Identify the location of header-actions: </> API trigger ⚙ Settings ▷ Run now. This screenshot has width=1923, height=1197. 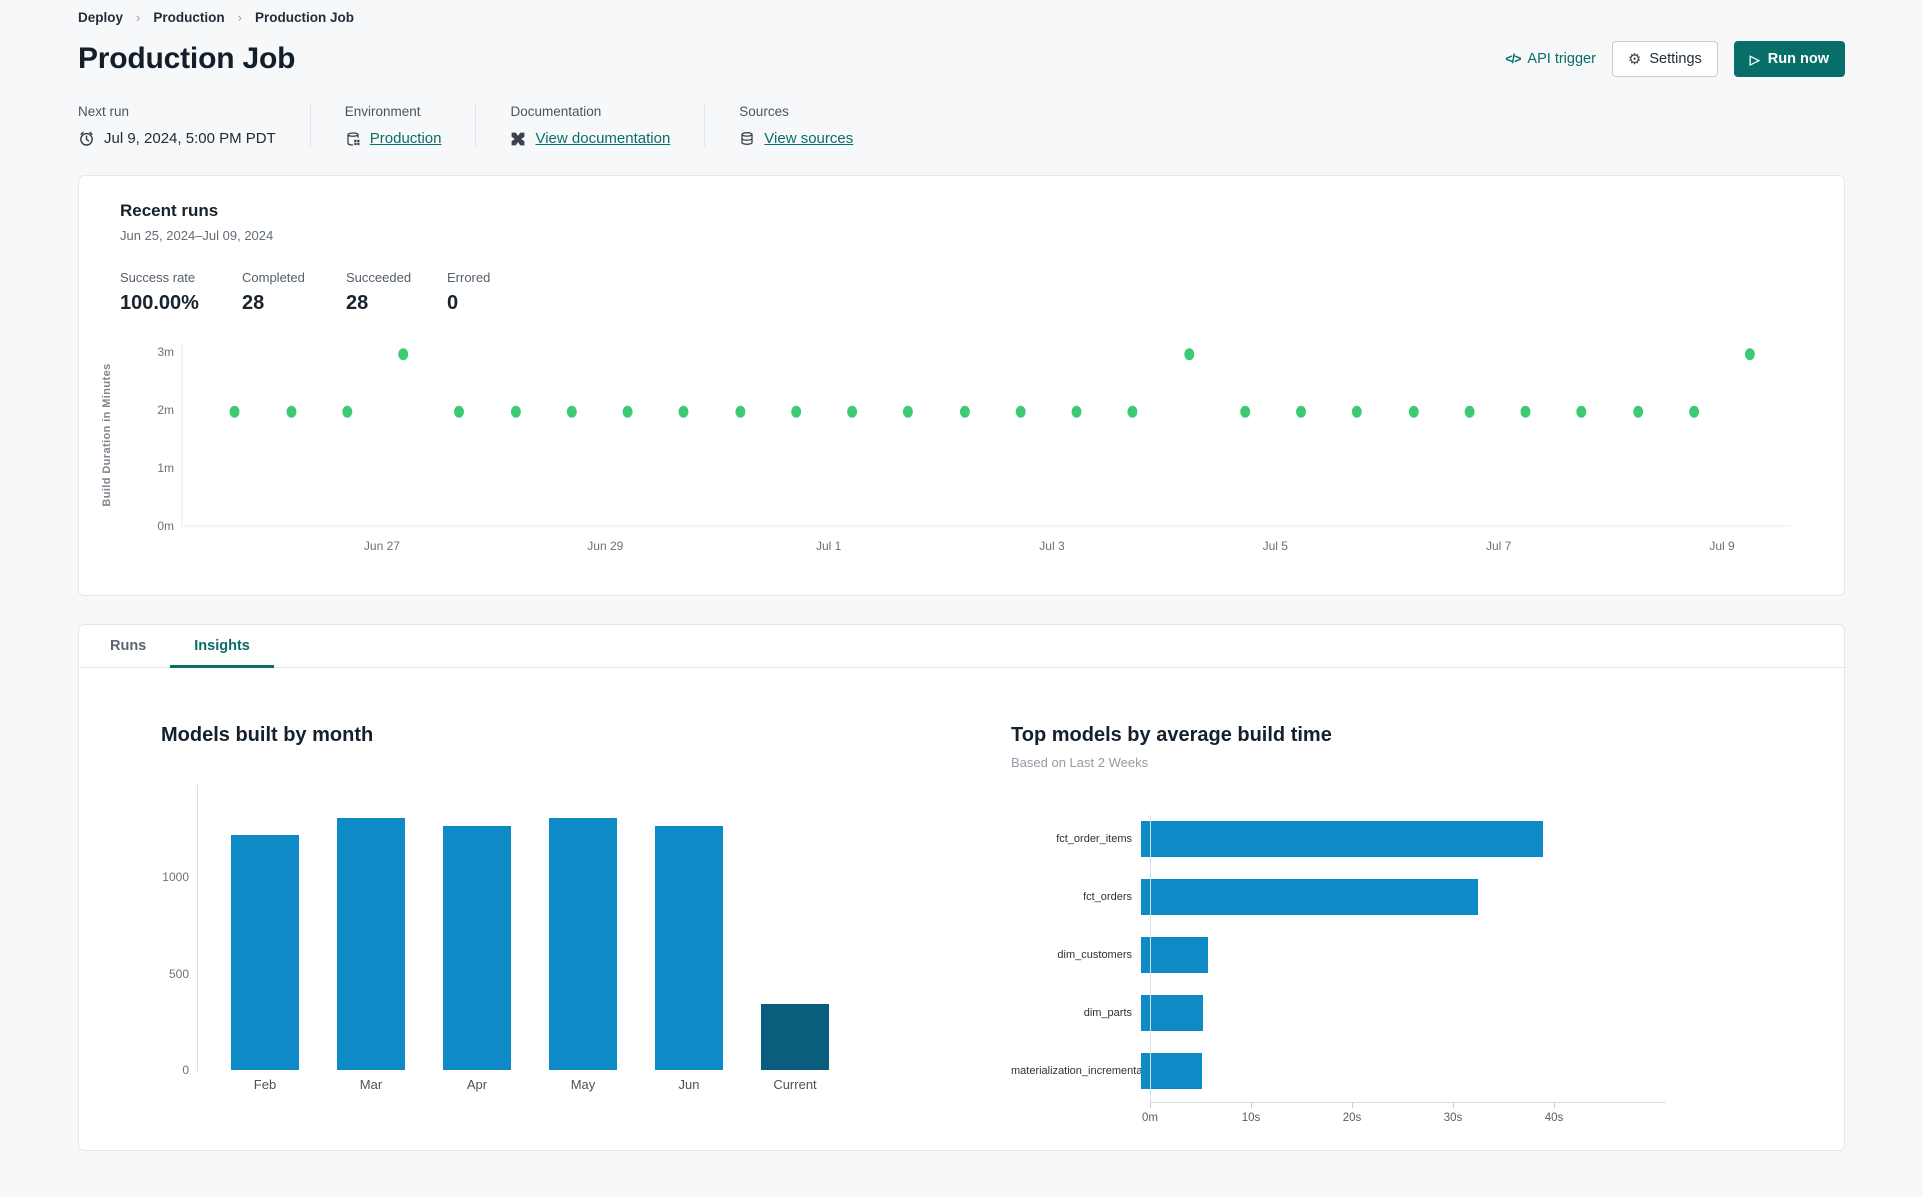
(1675, 59).